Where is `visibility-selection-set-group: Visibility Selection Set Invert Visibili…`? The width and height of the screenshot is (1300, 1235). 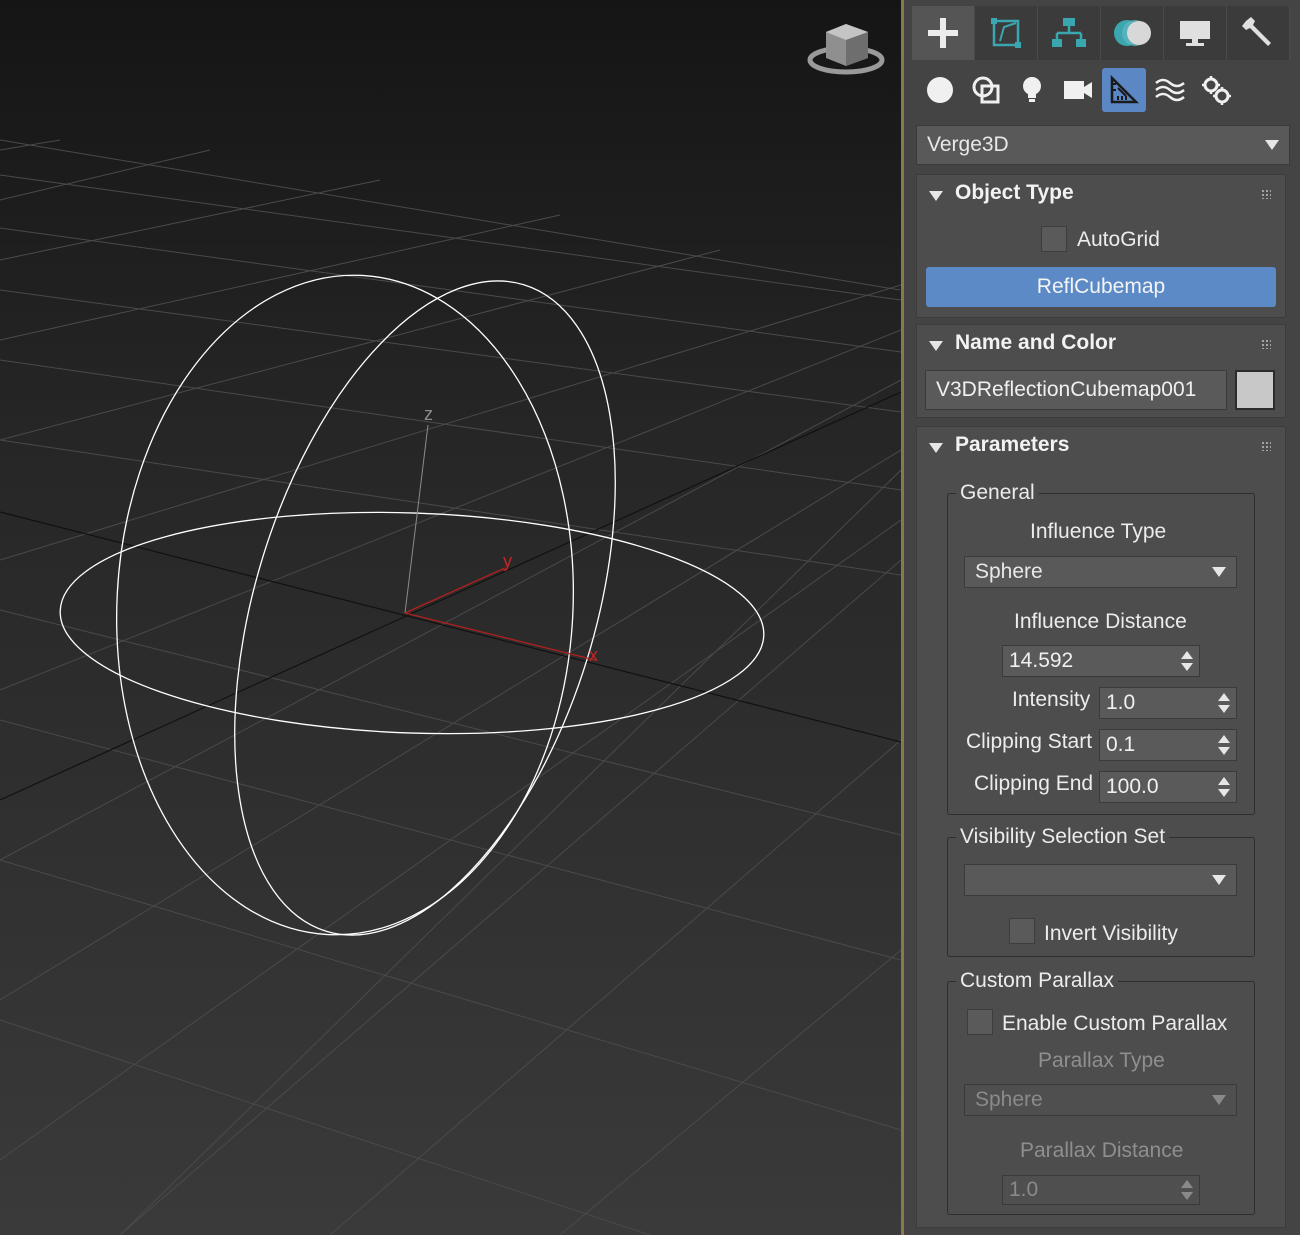
visibility-selection-set-group: Visibility Selection Set Invert Visibili… is located at coordinates (1101, 891).